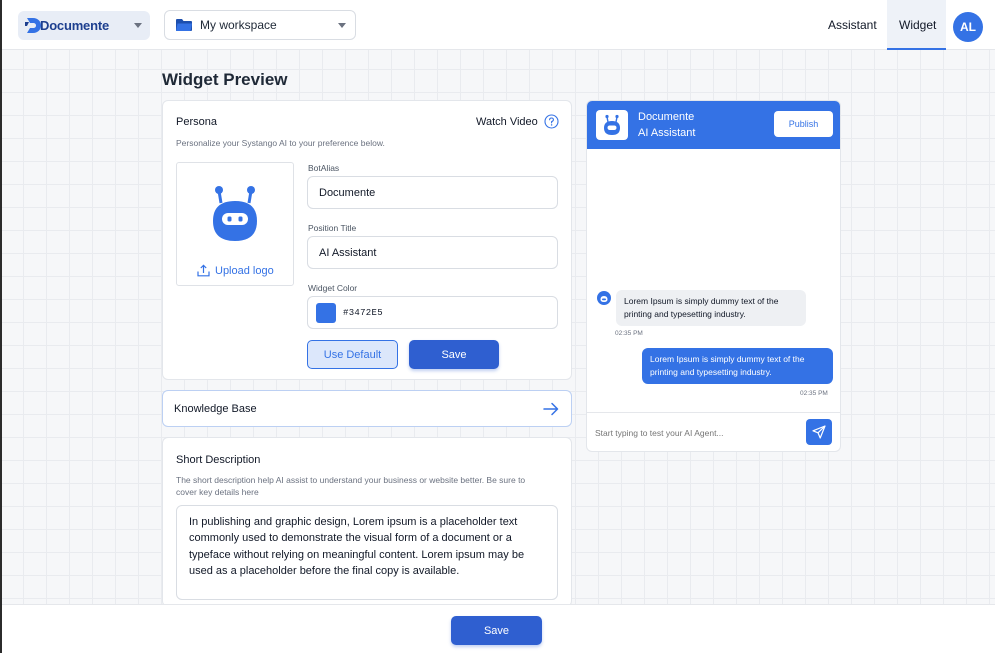  I want to click on workspace-selector: My workspace, so click(260, 25).